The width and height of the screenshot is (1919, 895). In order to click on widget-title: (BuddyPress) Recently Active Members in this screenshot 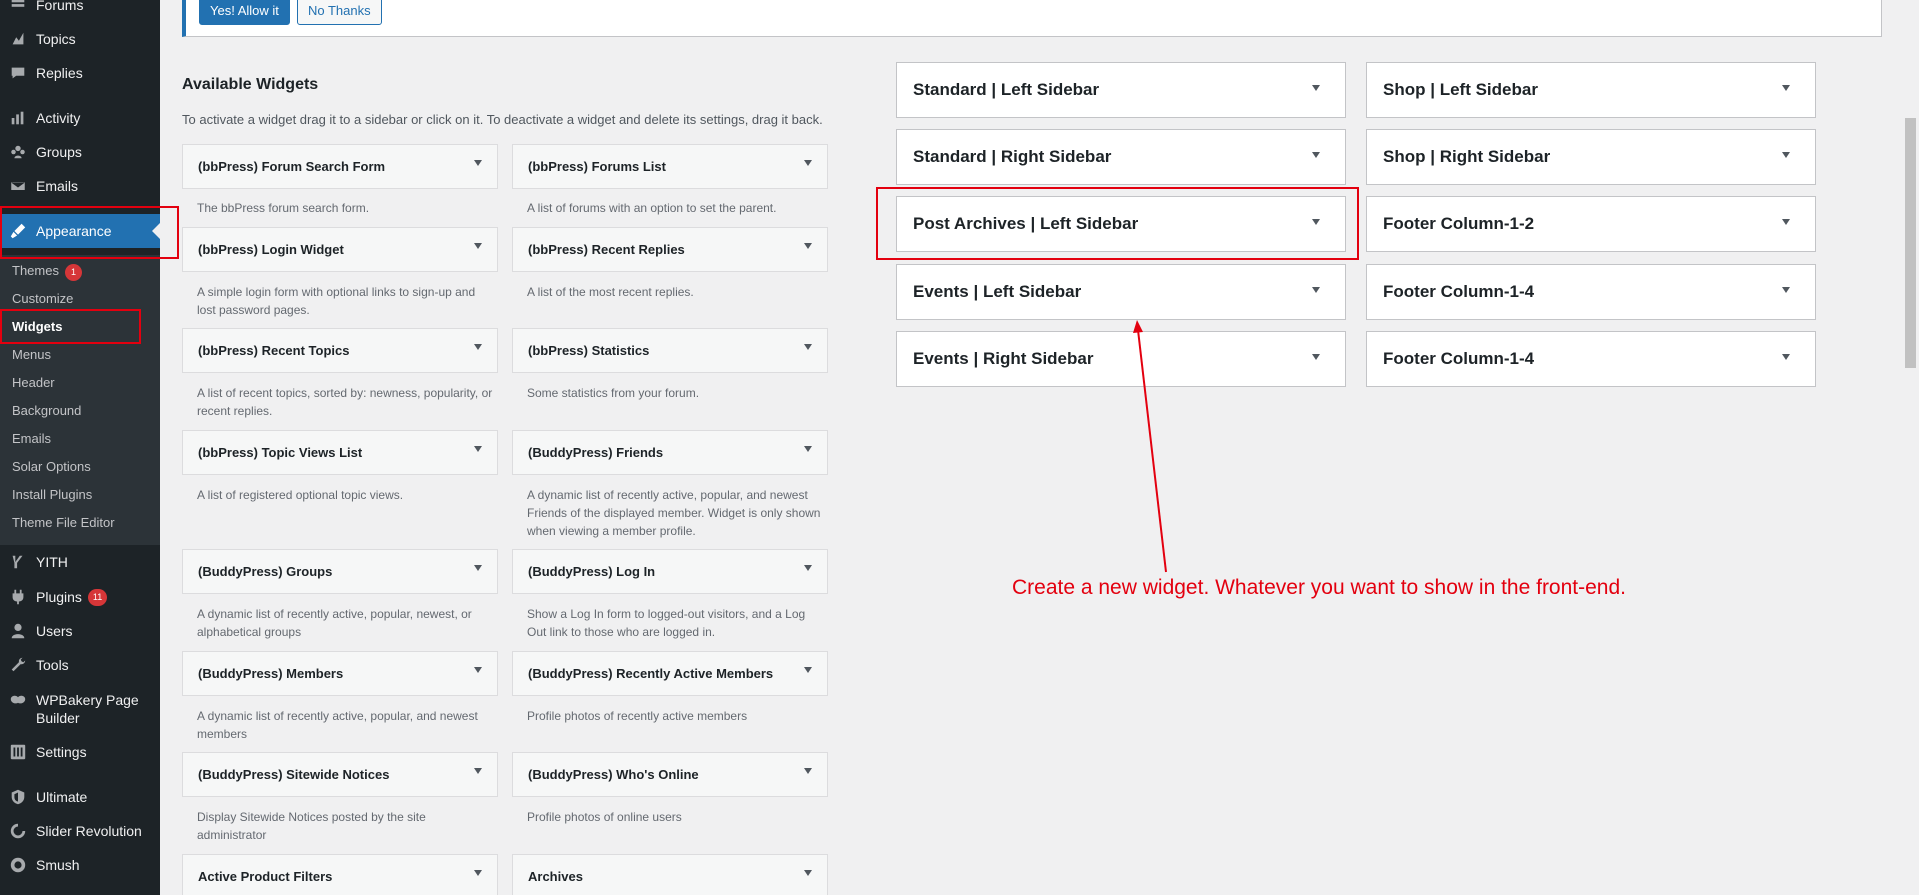, I will do `click(651, 673)`.